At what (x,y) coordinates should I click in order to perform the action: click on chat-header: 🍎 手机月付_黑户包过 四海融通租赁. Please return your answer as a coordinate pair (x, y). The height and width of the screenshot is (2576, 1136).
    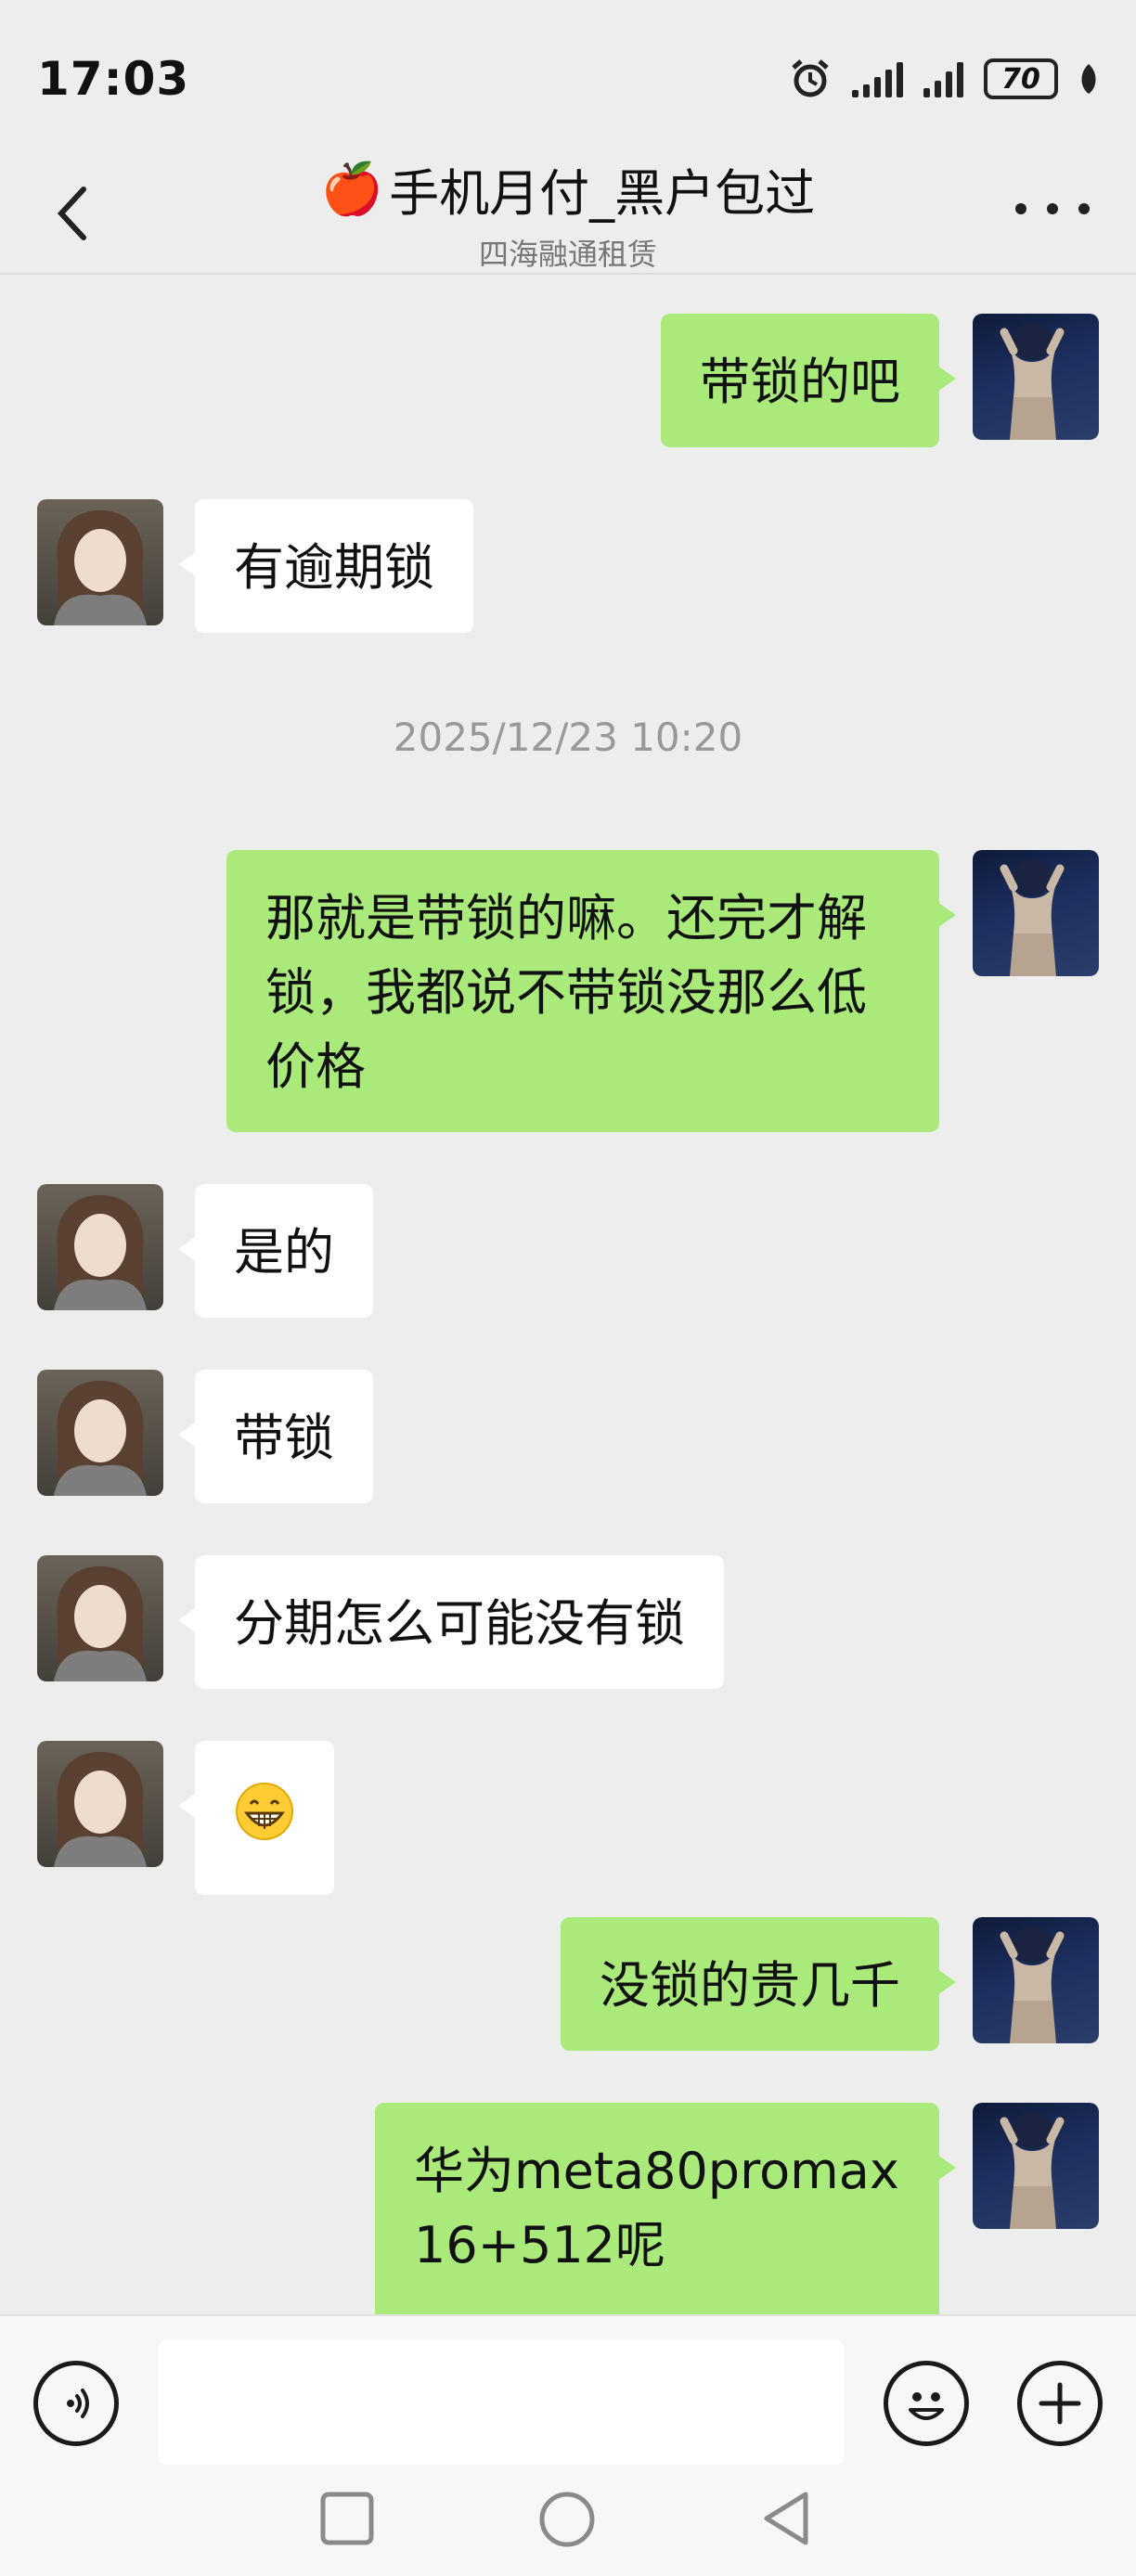
    Looking at the image, I should click on (568, 207).